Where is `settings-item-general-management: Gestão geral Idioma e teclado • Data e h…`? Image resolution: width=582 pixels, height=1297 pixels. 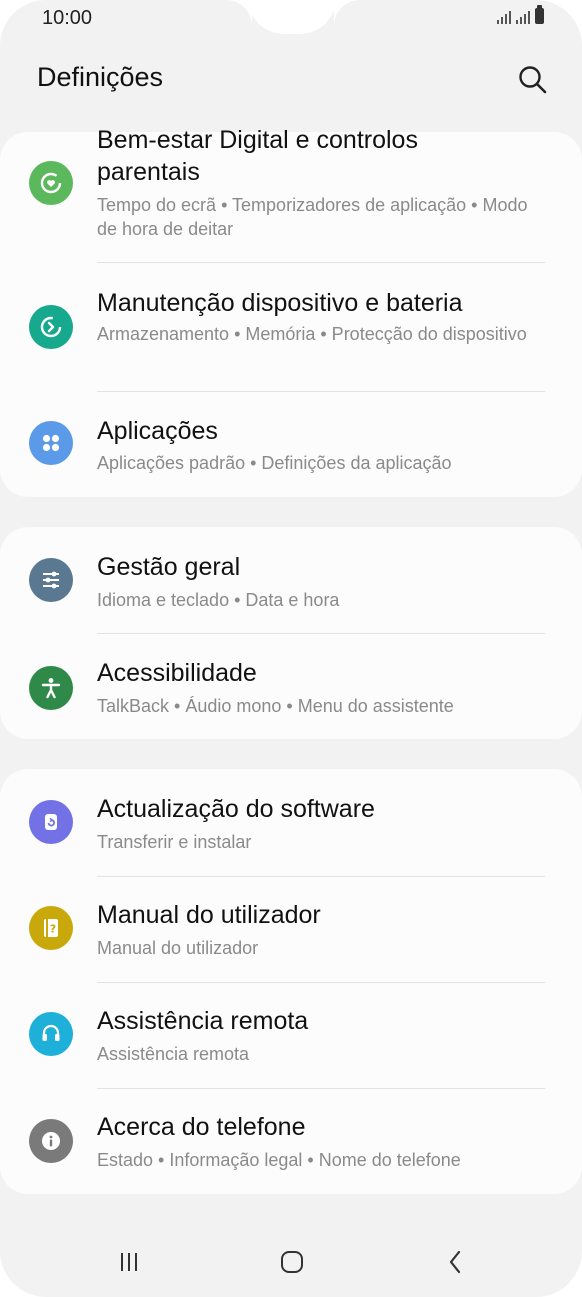
settings-item-general-management: Gestão geral Idioma e teclado • Data e h… is located at coordinates (291, 580).